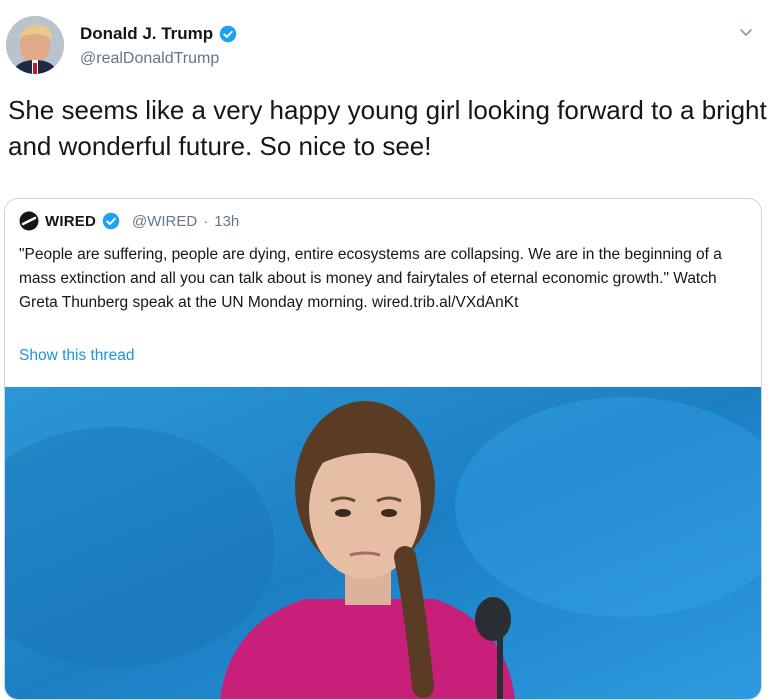 The image size is (777, 700). I want to click on wired-logo-icon, so click(29, 221).